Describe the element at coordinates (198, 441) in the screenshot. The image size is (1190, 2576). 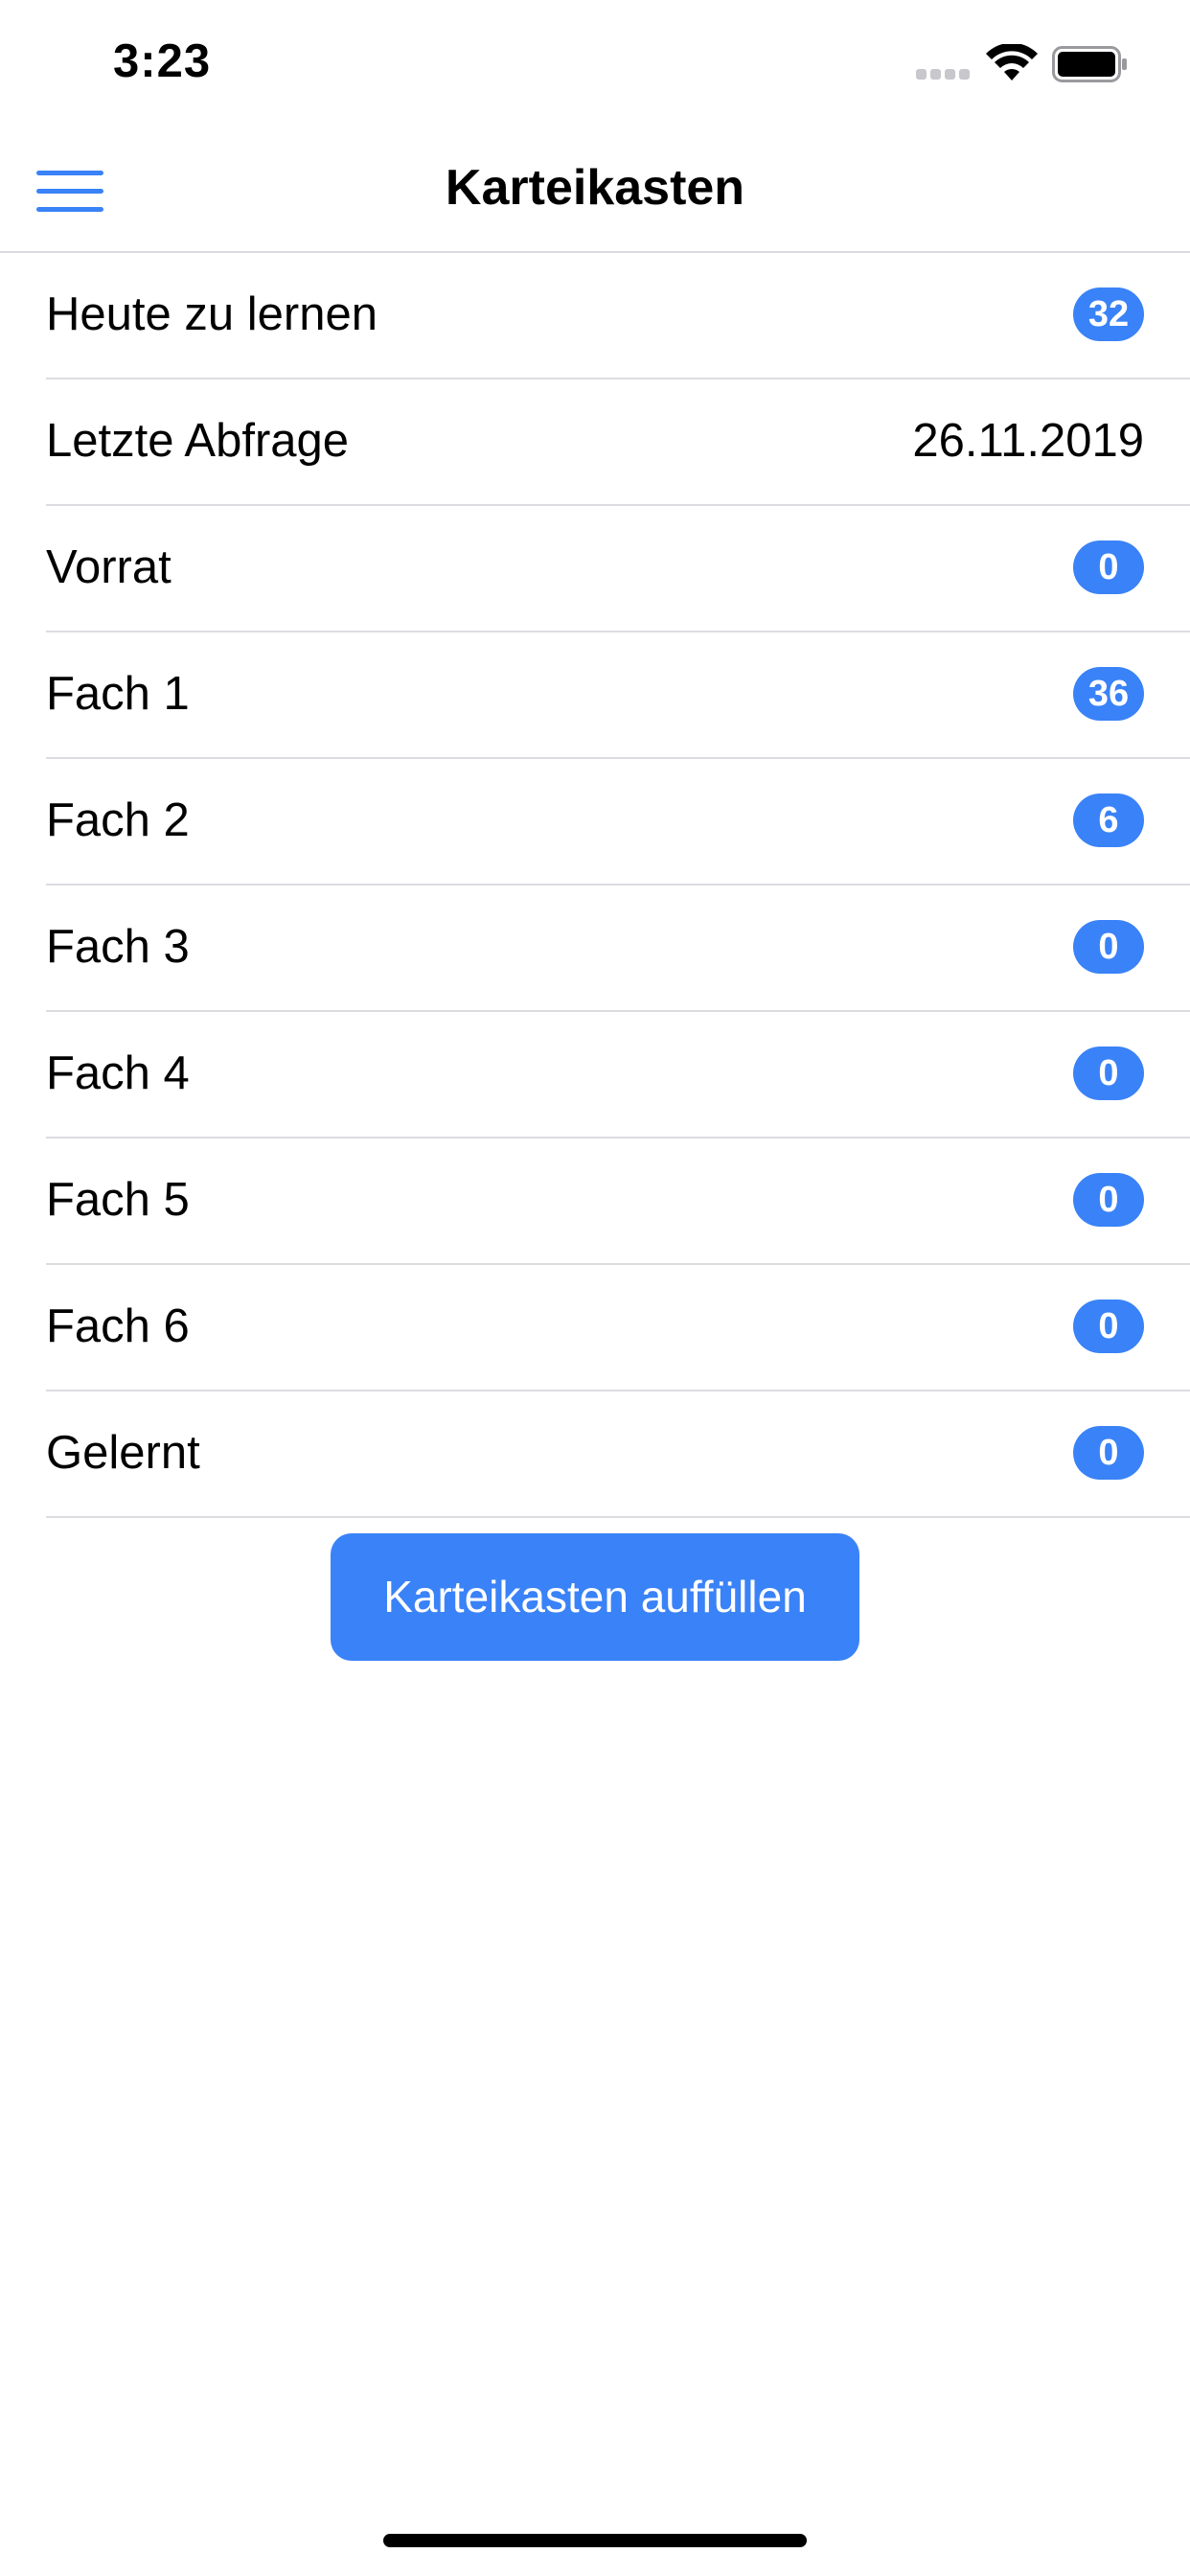
I see `list-item-label: Letzte Abfrage` at that location.